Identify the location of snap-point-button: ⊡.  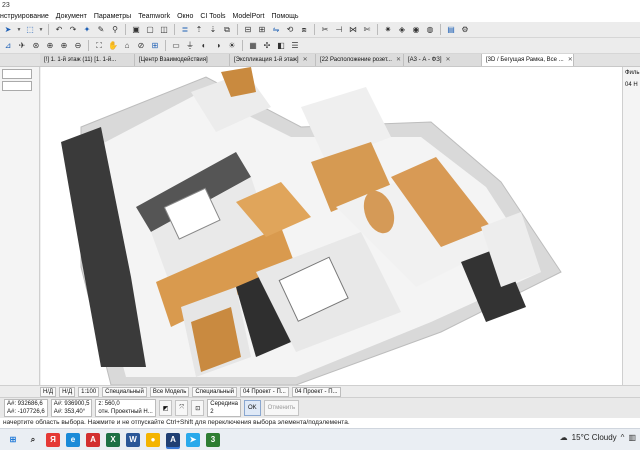
(198, 408).